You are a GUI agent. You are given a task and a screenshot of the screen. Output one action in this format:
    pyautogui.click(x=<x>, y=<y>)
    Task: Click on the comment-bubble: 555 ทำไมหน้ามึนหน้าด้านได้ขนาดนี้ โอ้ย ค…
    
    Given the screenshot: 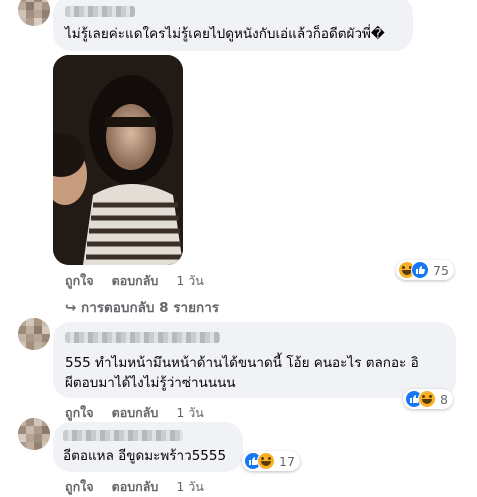 What is the action you would take?
    pyautogui.click(x=254, y=360)
    